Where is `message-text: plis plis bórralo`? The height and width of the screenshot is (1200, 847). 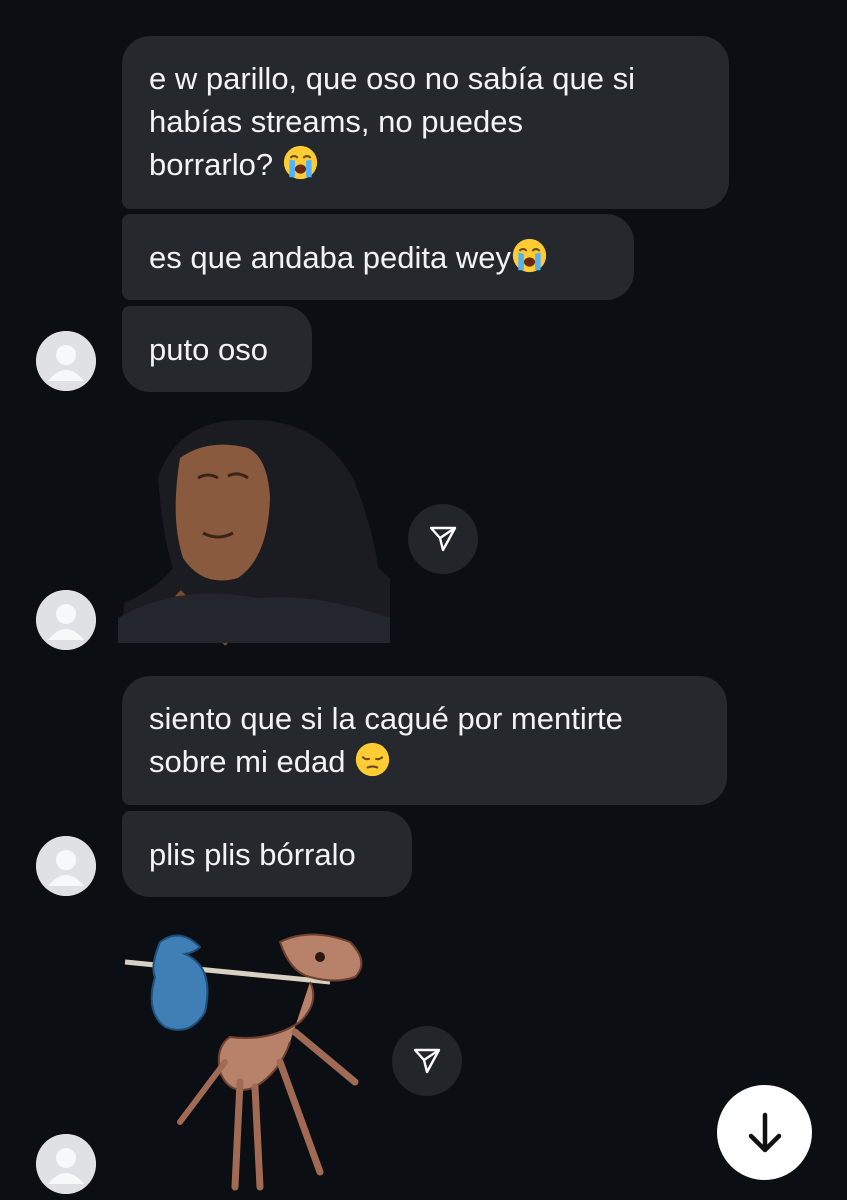
message-text: plis plis bórralo is located at coordinates (252, 854).